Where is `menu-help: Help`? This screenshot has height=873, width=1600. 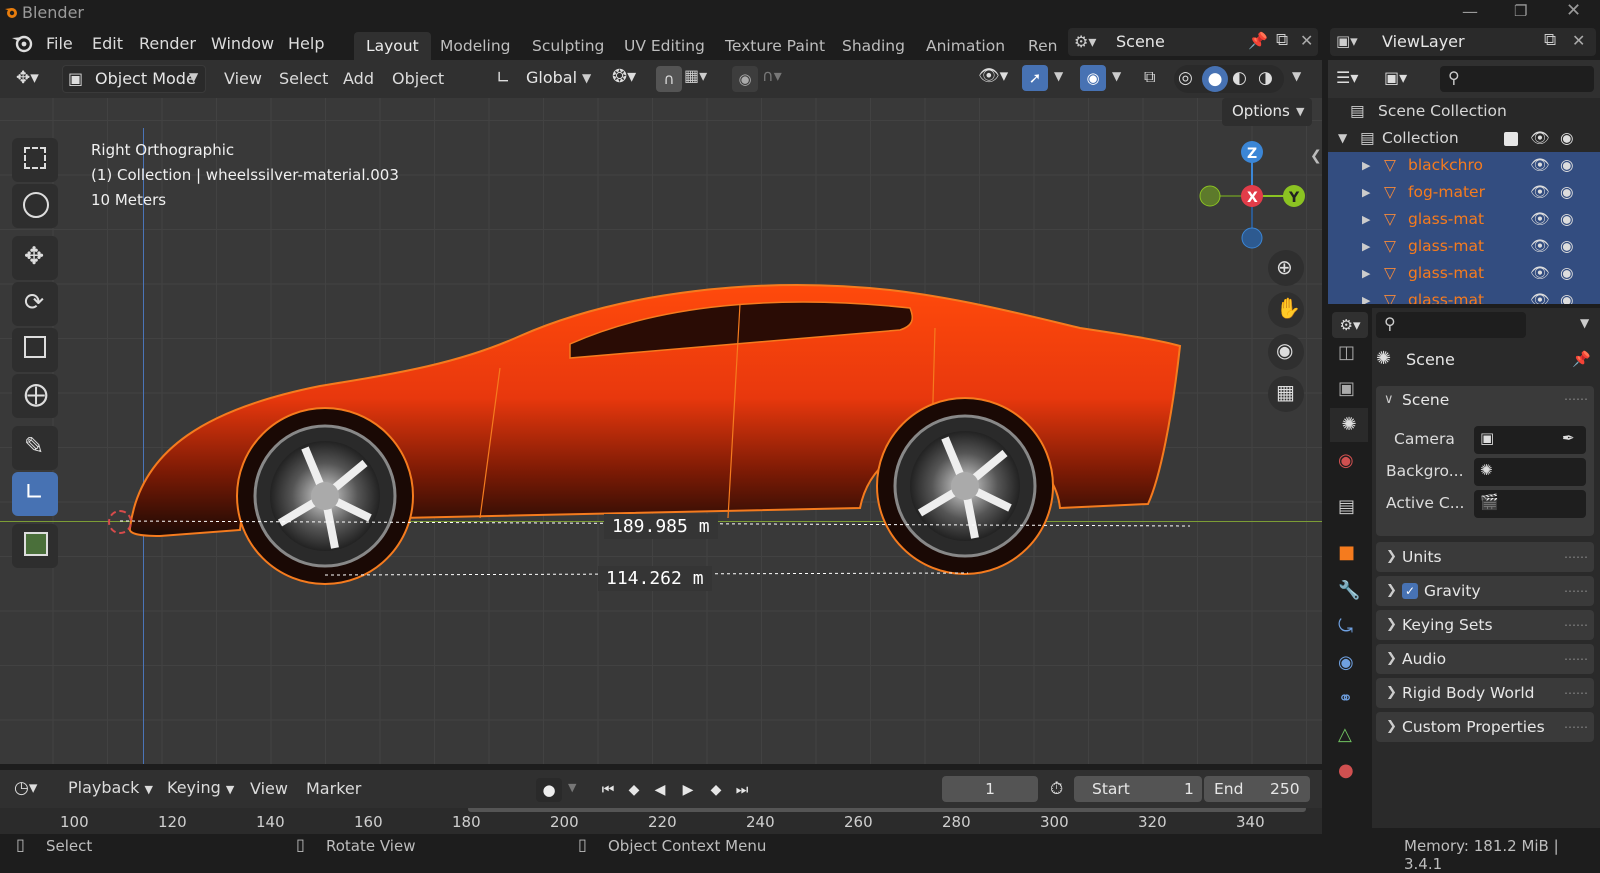 menu-help: Help is located at coordinates (306, 44).